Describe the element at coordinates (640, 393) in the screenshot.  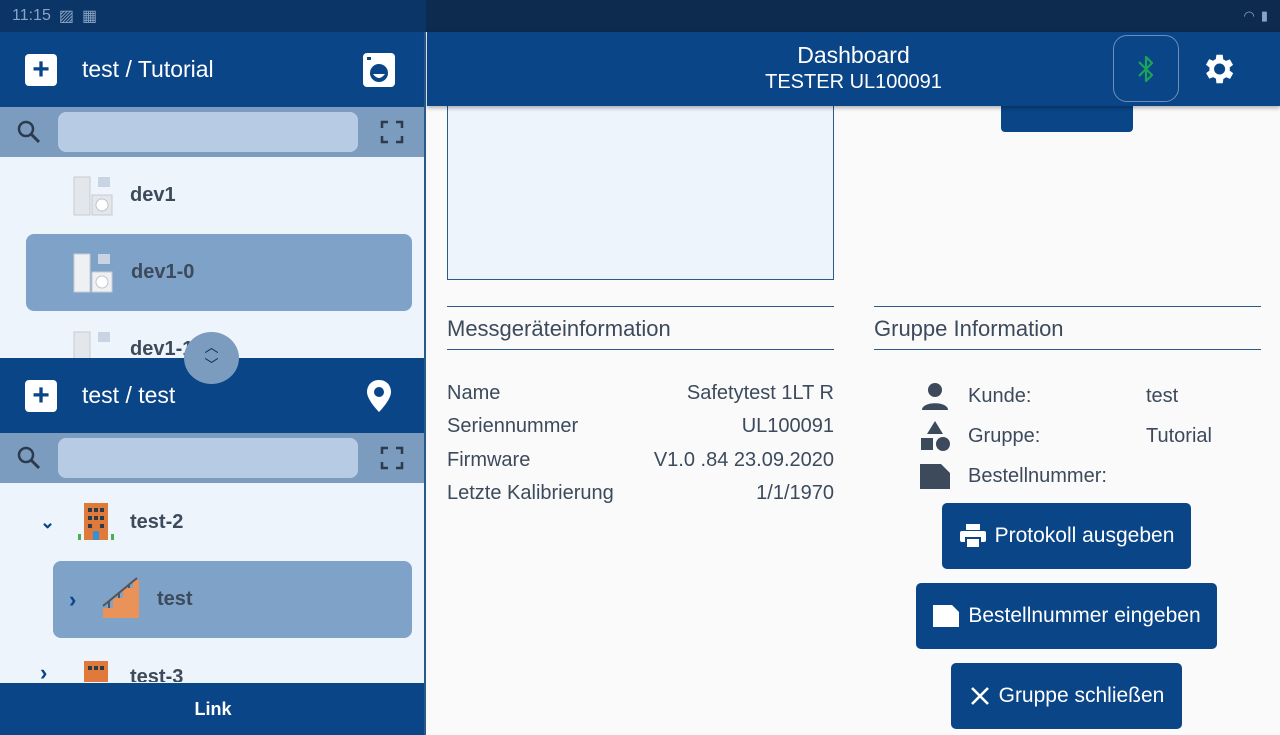
I see `info-row-name: Name Safetytest 1LT R` at that location.